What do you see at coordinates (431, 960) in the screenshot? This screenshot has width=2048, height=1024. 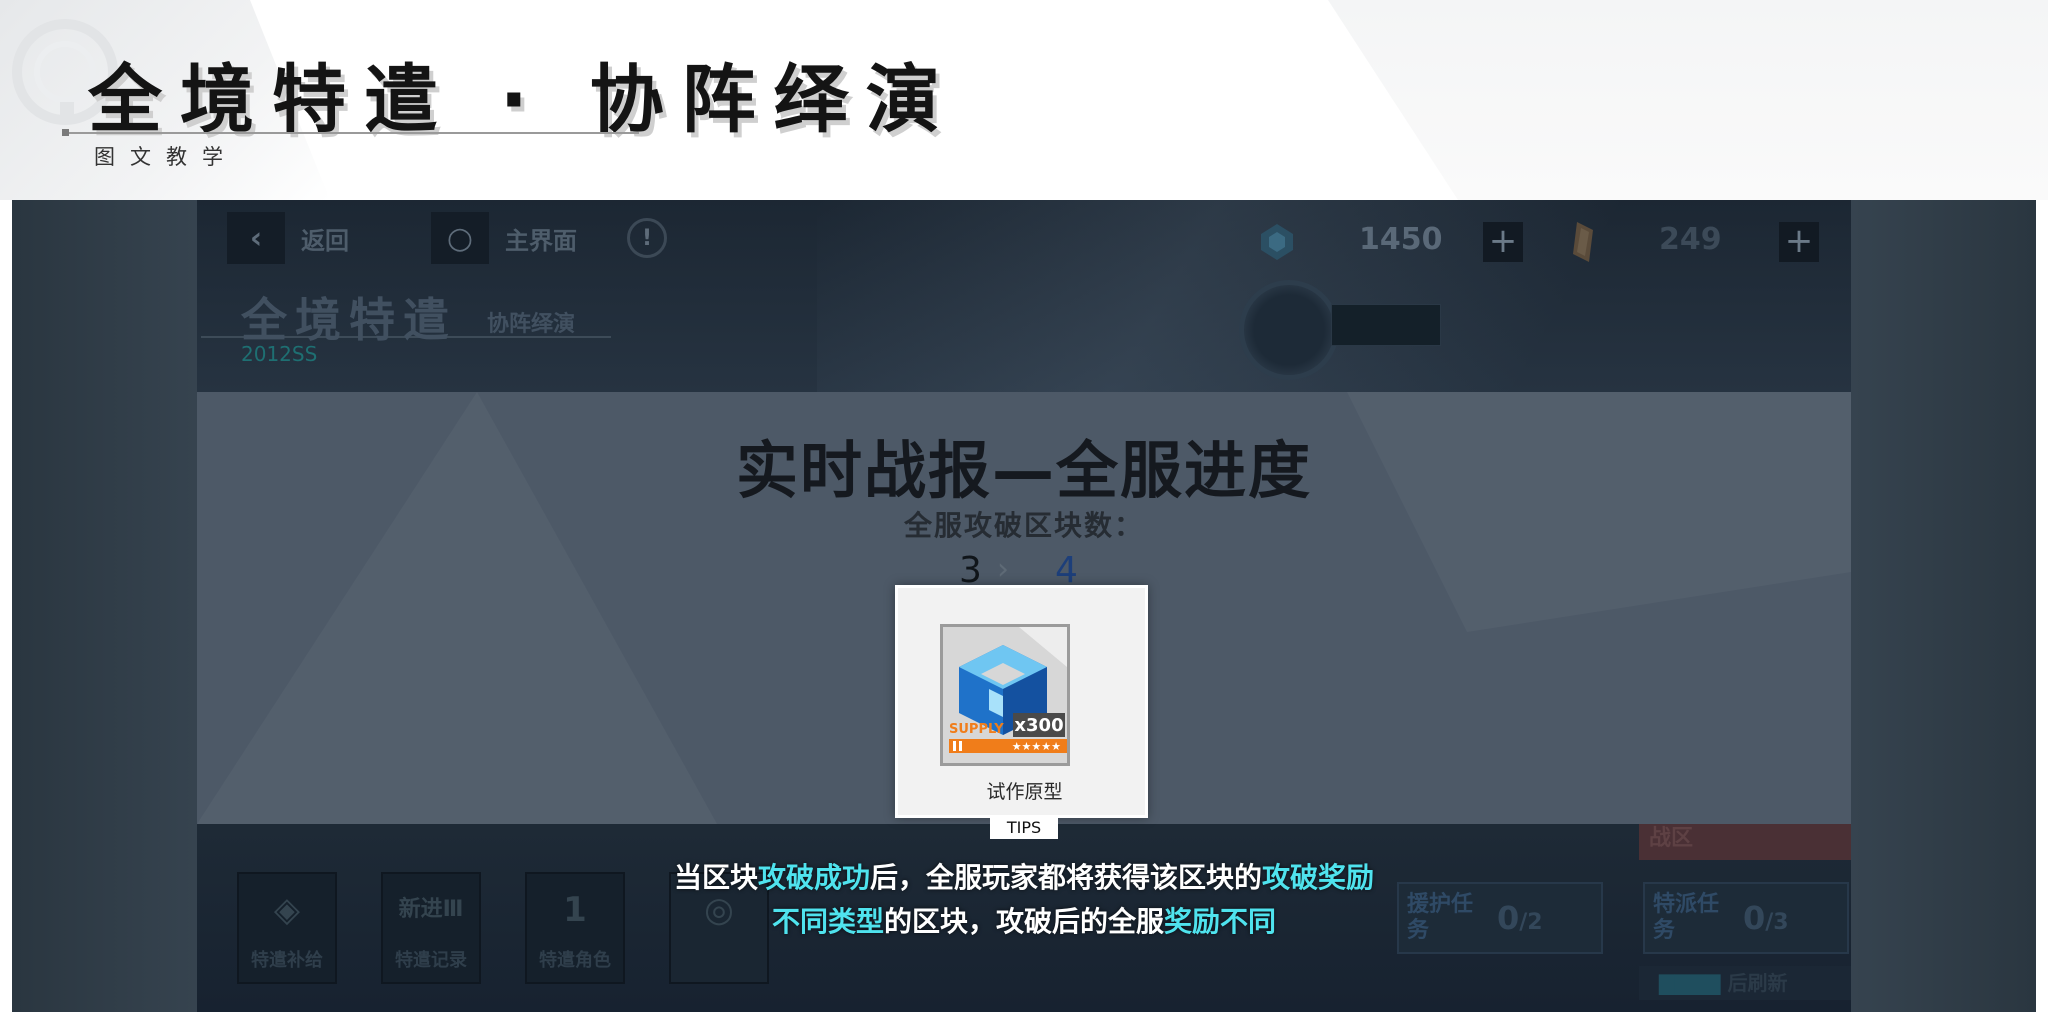 I see `record-button-label: 特遣记录` at bounding box center [431, 960].